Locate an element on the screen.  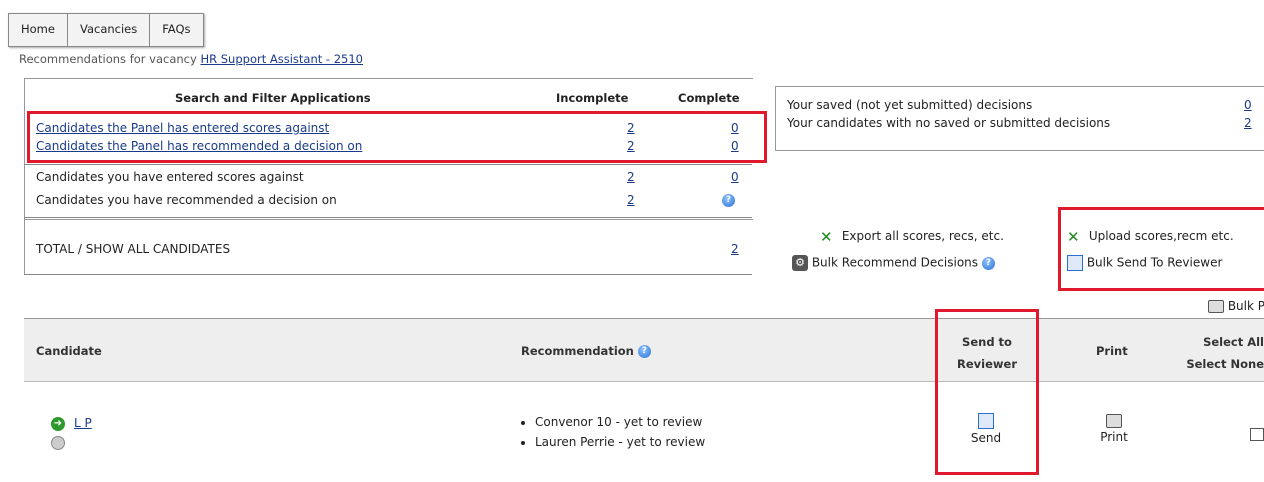
highlight-box is located at coordinates (1161, 249).